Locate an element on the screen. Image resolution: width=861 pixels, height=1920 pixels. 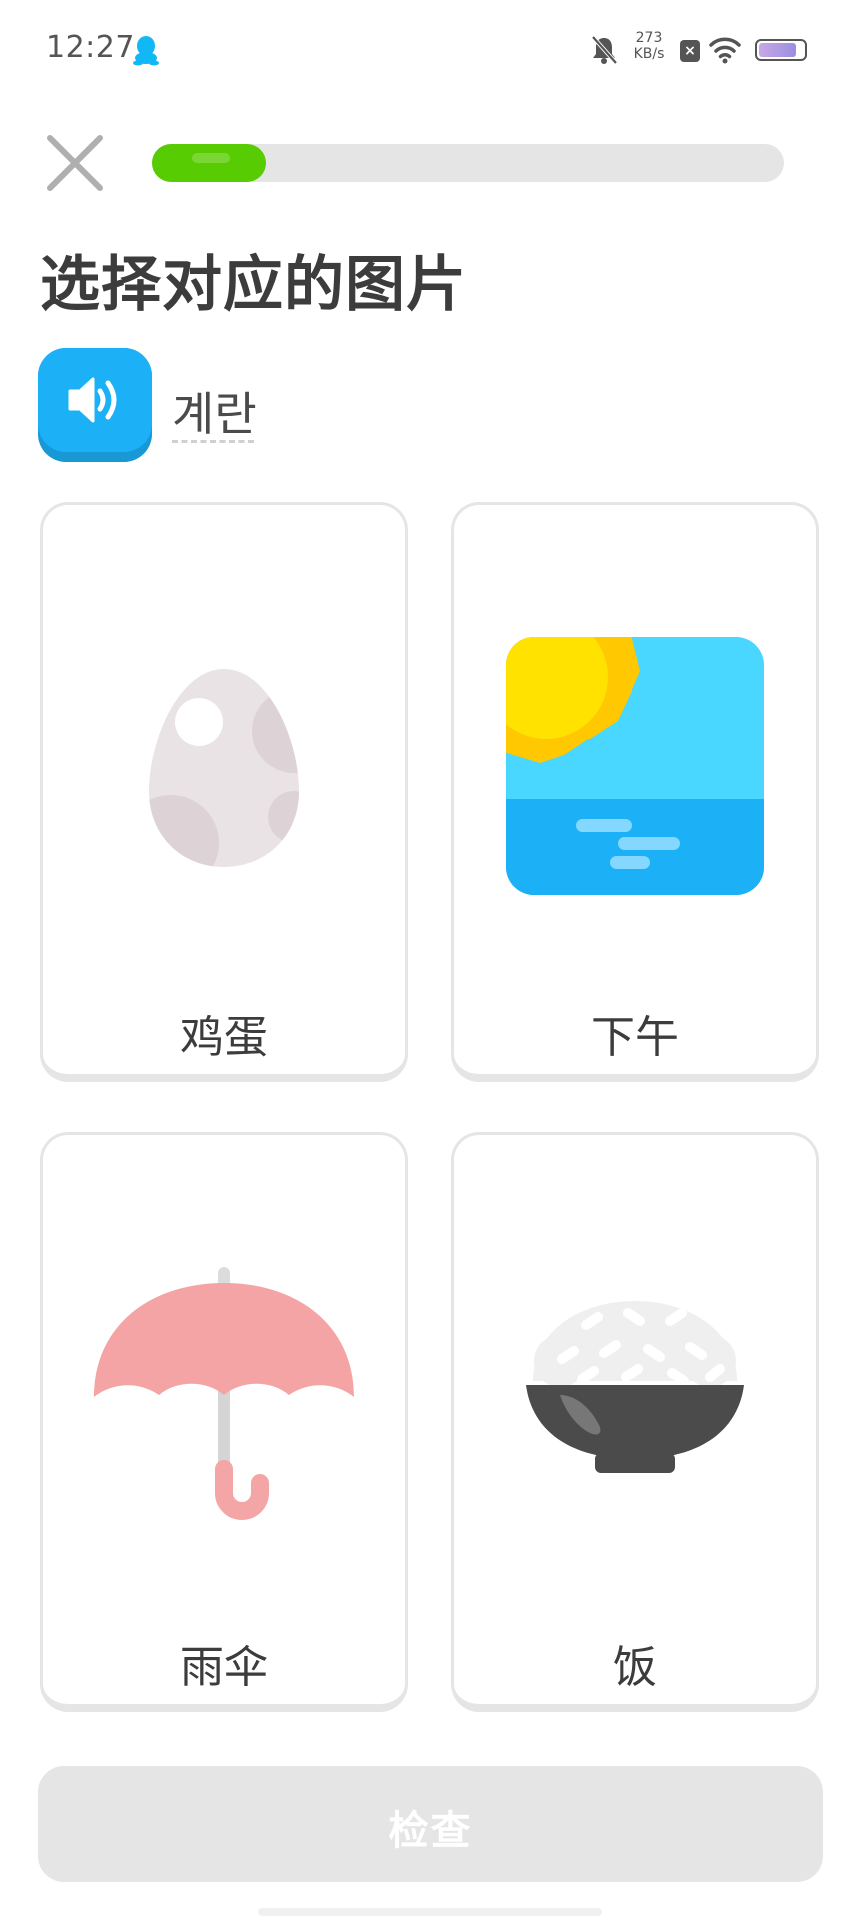
network-speed: 273 KB/s is located at coordinates (649, 46).